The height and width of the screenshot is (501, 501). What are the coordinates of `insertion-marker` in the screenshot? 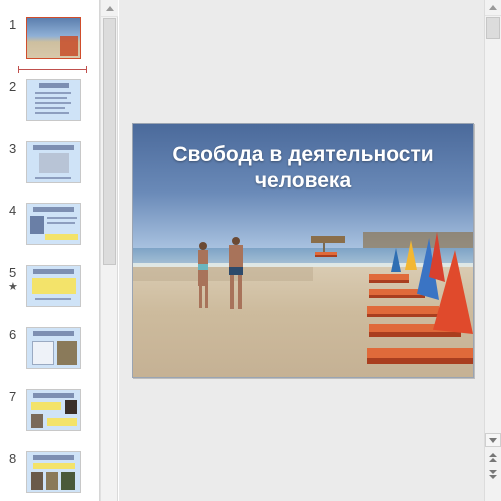 It's located at (52, 69).